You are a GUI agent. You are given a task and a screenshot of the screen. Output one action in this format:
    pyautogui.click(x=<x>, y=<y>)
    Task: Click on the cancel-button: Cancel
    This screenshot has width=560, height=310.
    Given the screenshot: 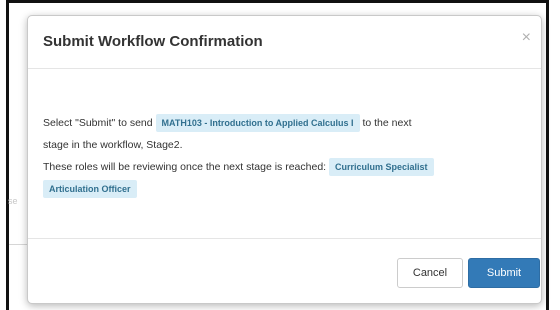 What is the action you would take?
    pyautogui.click(x=430, y=273)
    